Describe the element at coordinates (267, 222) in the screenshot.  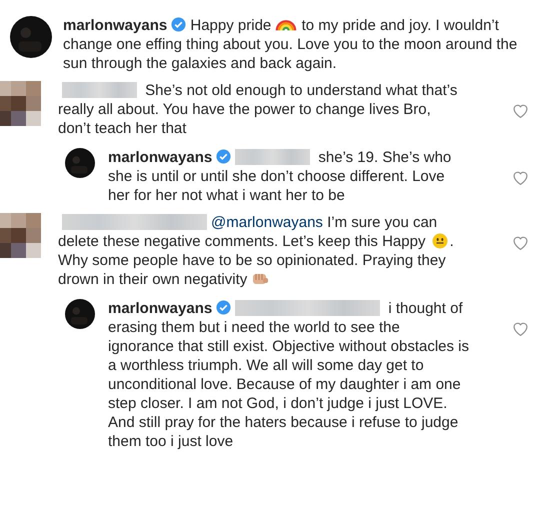
I see `mention-link: @marlonwayans` at that location.